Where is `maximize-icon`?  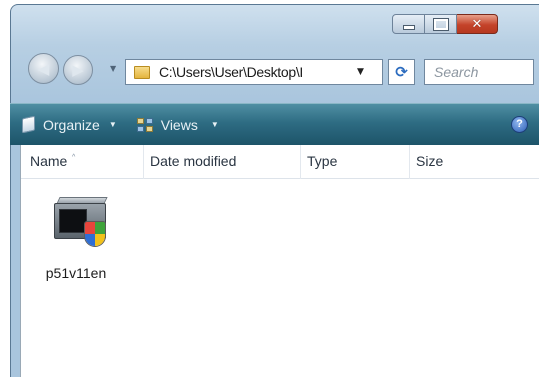 maximize-icon is located at coordinates (440, 24).